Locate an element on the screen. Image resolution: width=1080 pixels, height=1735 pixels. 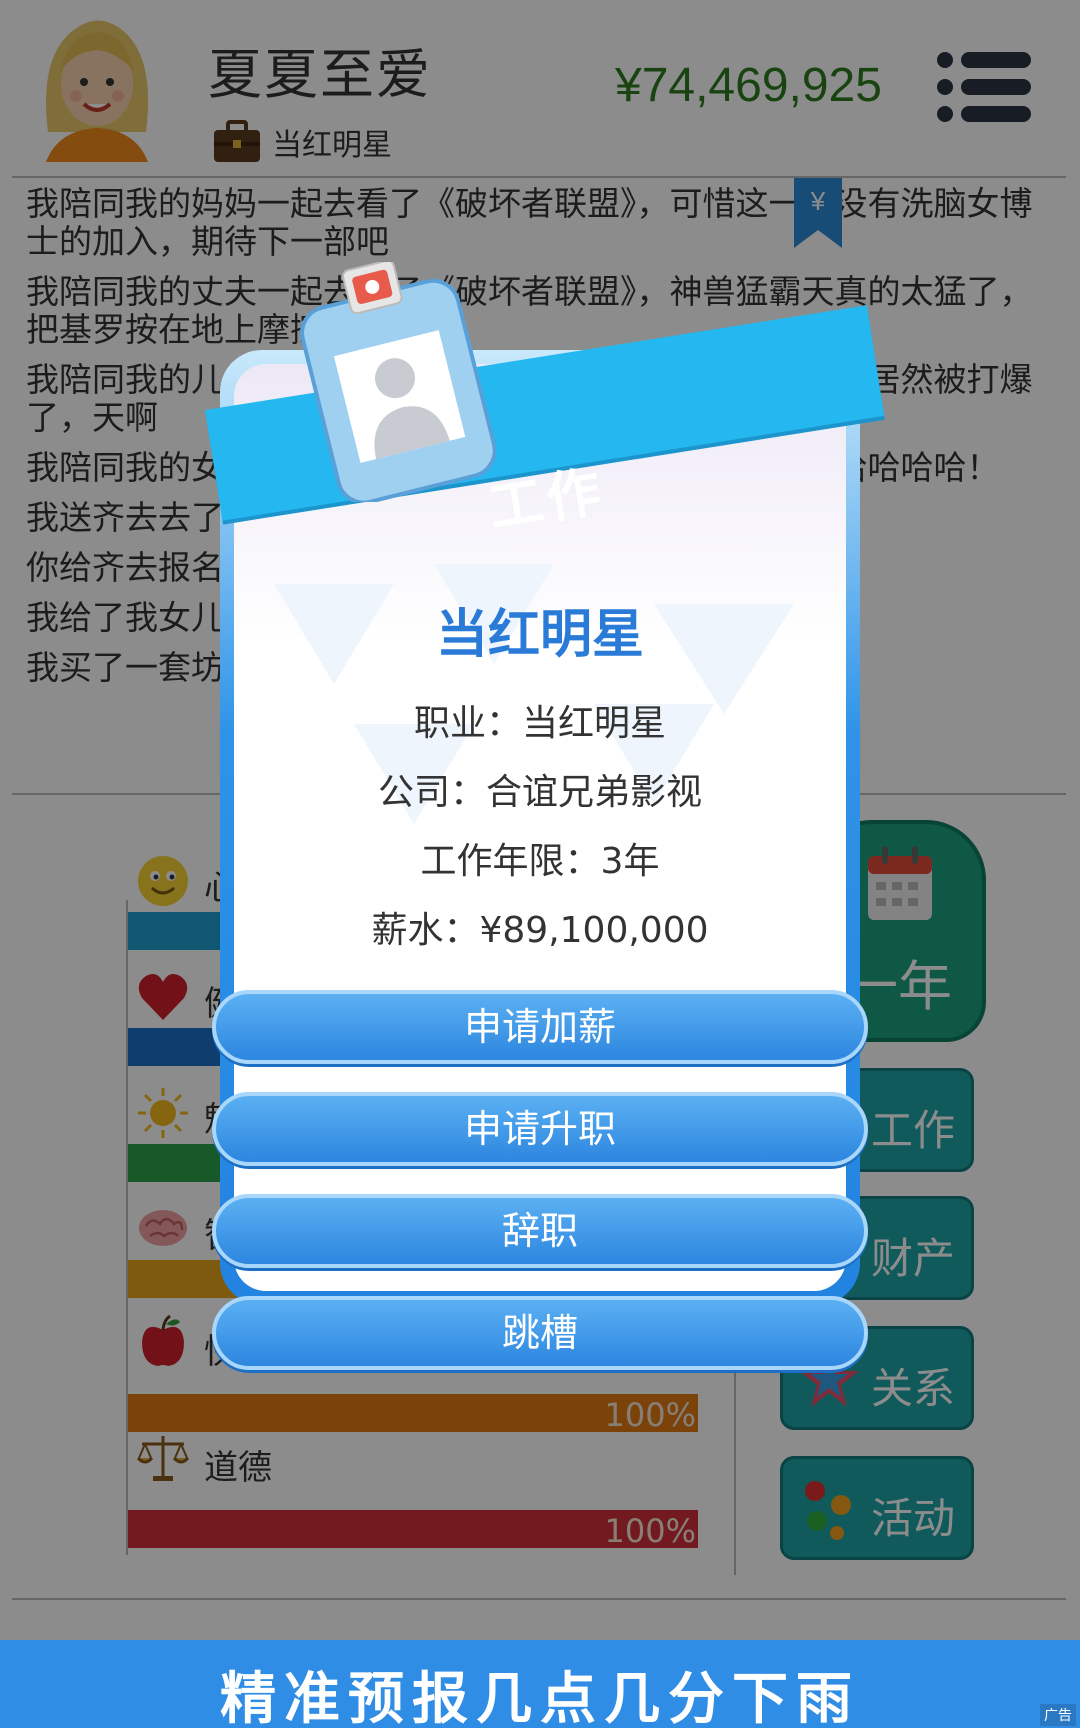
job-title: 当红明星 is located at coordinates (539, 635).